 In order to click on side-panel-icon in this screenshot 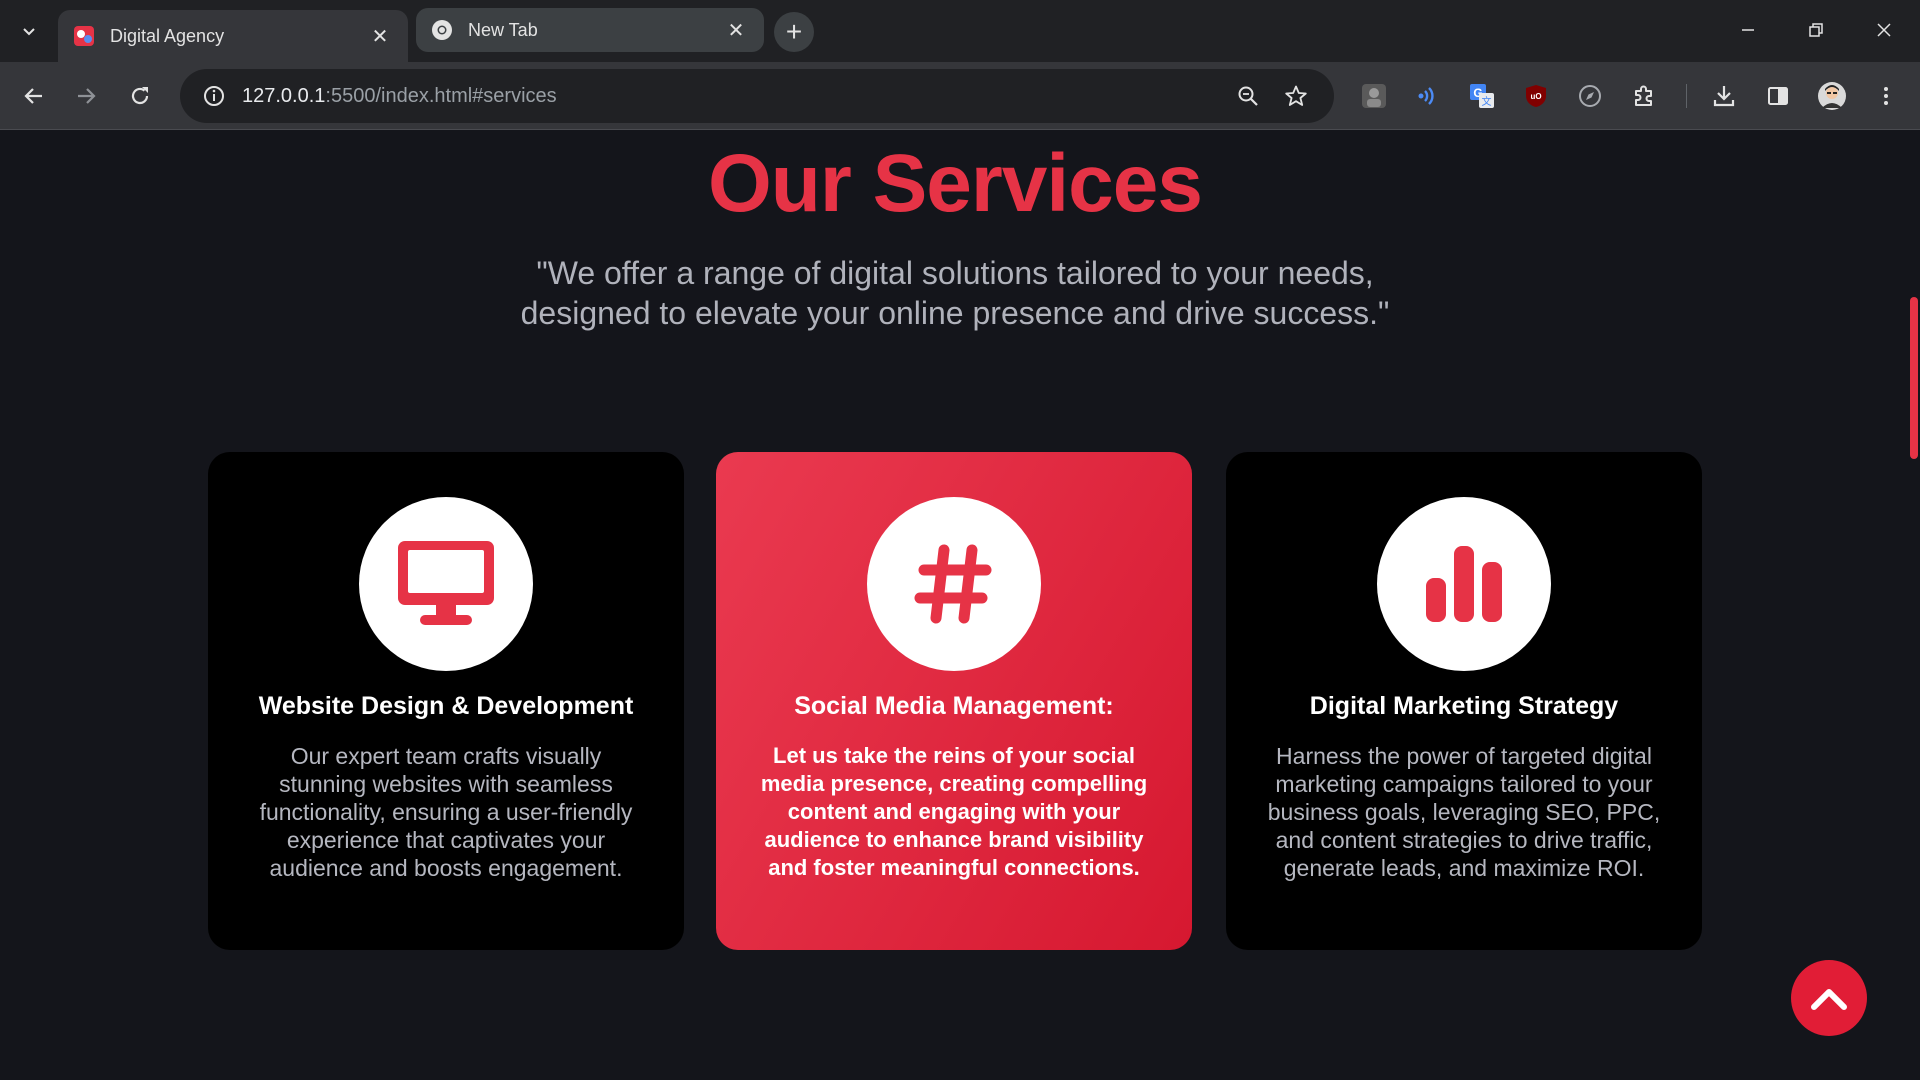, I will do `click(1778, 96)`.